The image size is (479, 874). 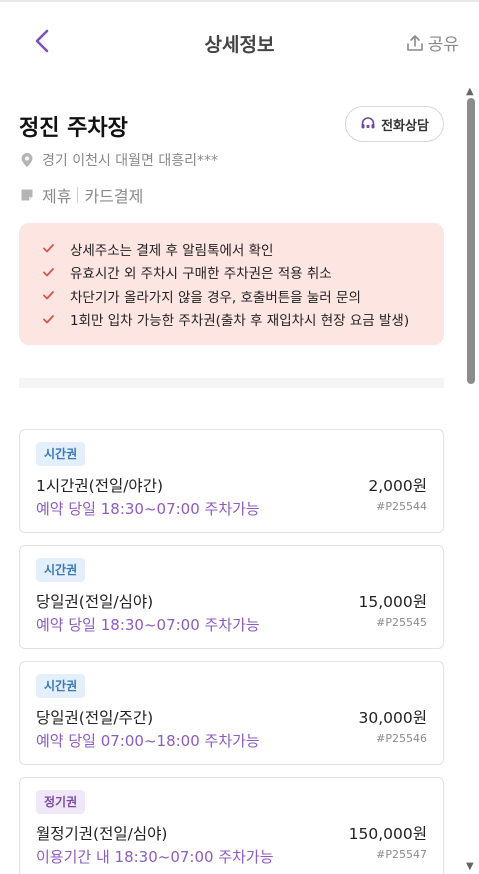 I want to click on tag-divider, so click(x=78, y=195).